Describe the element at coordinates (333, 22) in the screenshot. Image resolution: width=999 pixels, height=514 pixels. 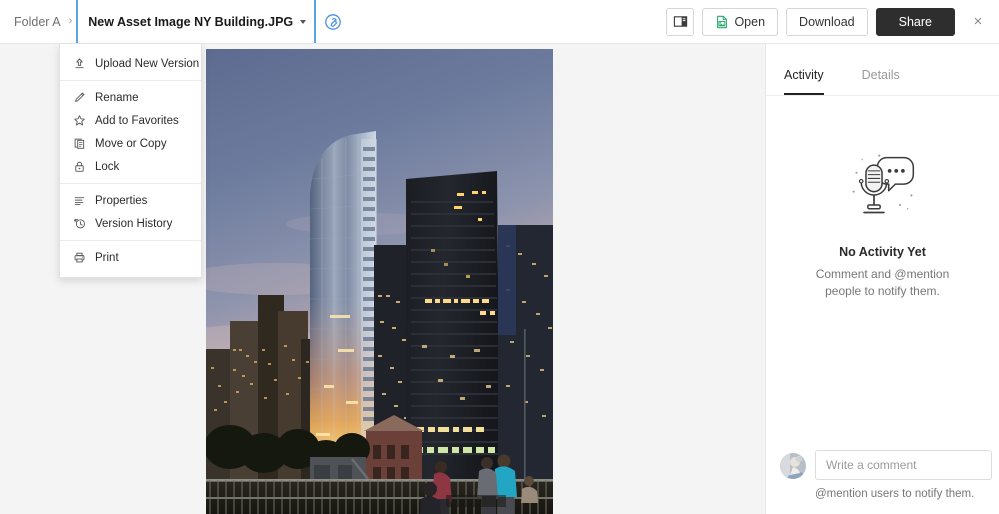
I see `attachment-link-icon` at that location.